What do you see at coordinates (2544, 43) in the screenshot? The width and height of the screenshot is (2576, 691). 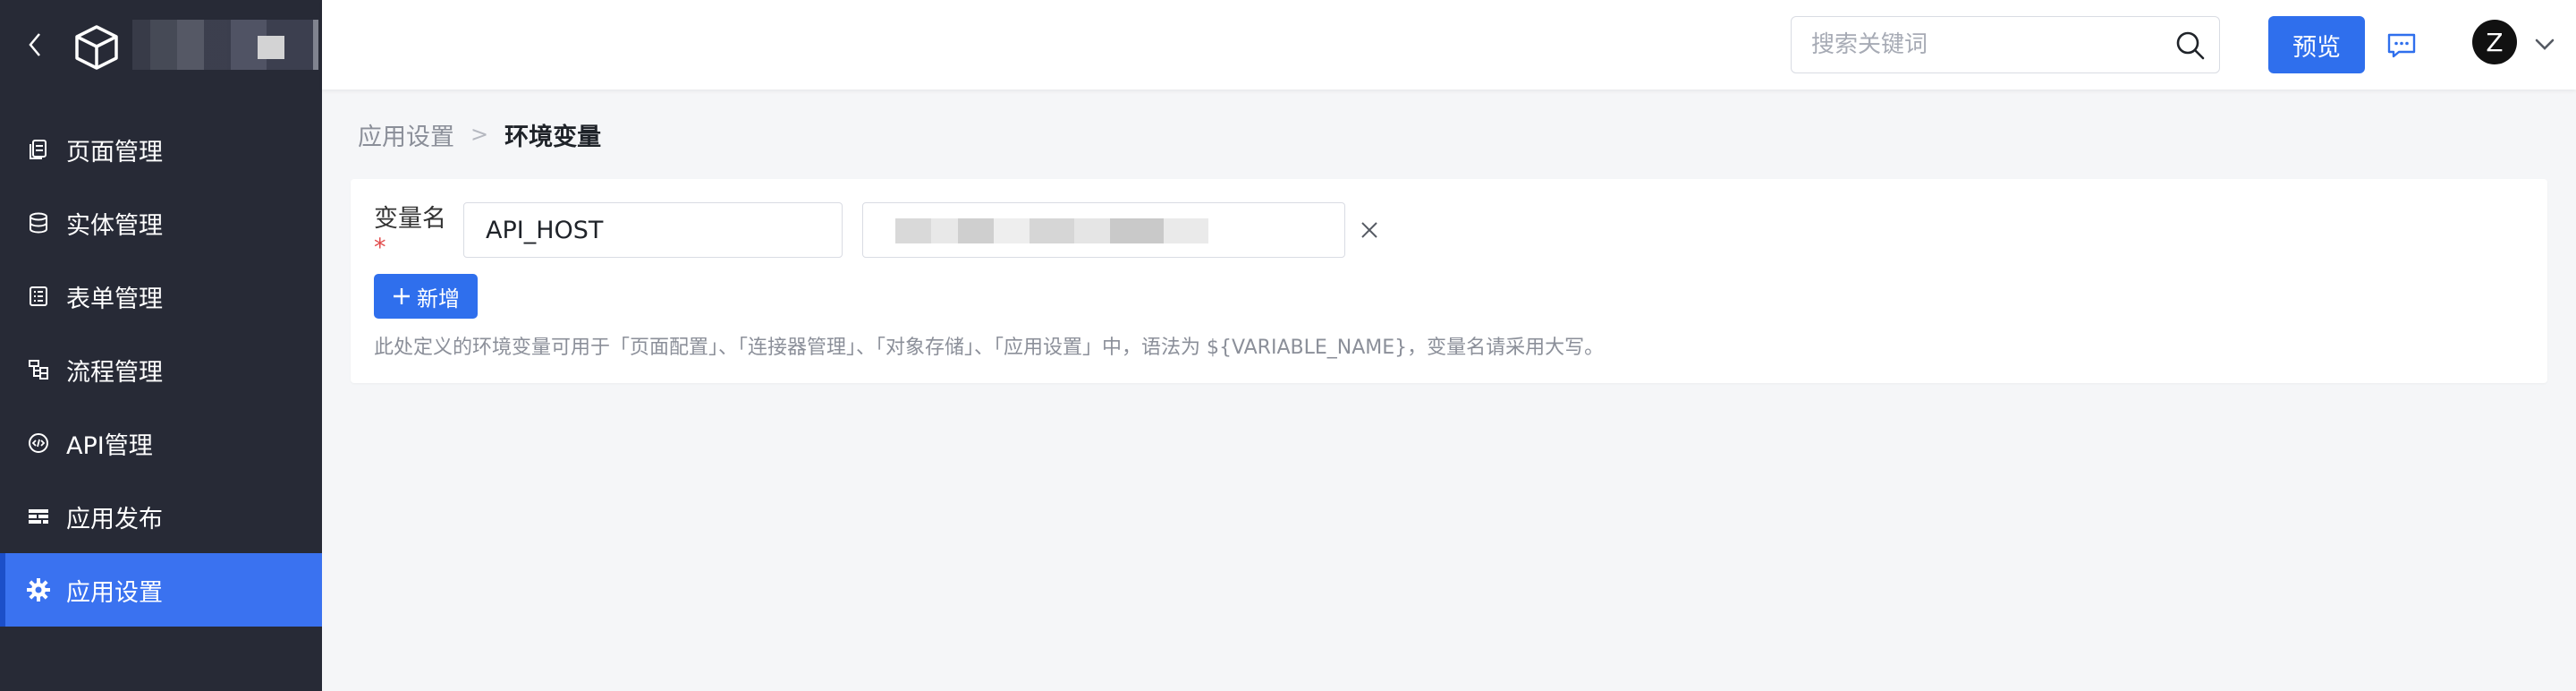 I see `chevron-down-icon` at bounding box center [2544, 43].